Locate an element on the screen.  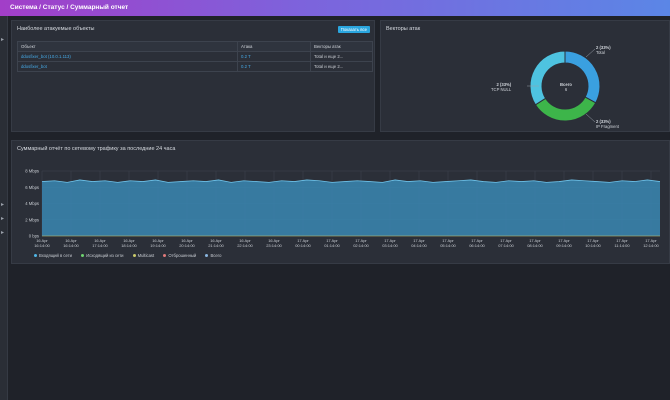
x-tick-time: 09:14:00 is located at coordinates (564, 245).